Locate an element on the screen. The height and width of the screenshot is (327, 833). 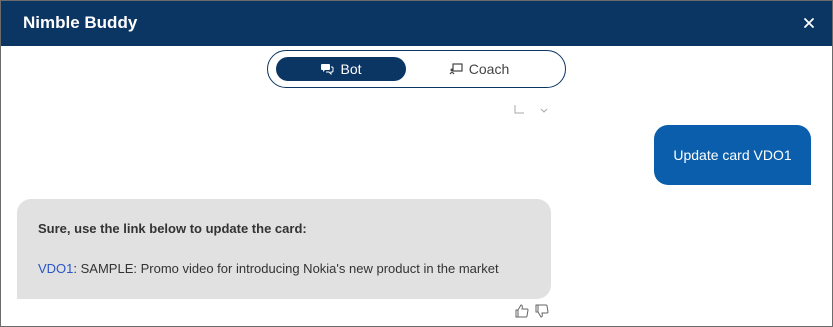
user-message: Update card VDO1 is located at coordinates (732, 155).